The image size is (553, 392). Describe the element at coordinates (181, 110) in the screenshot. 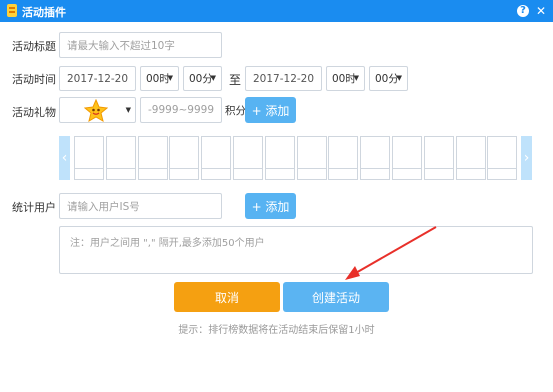

I see `points-input: -9999~9999` at that location.